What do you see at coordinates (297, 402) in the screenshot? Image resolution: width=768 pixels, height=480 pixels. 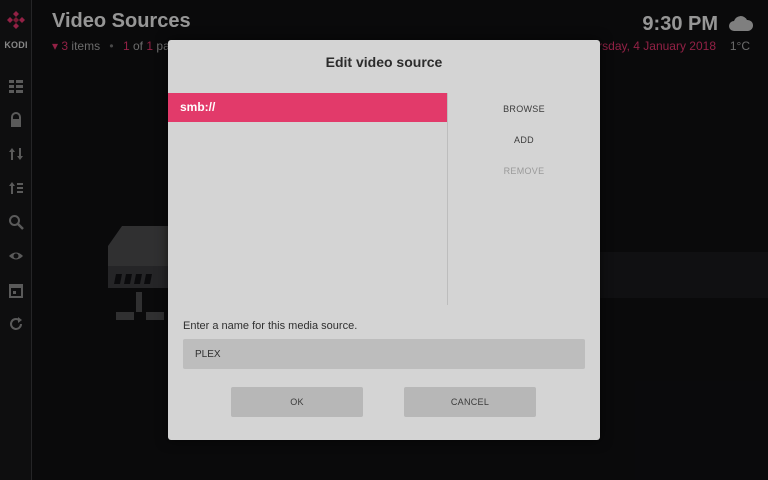 I see `ok-button: OK` at bounding box center [297, 402].